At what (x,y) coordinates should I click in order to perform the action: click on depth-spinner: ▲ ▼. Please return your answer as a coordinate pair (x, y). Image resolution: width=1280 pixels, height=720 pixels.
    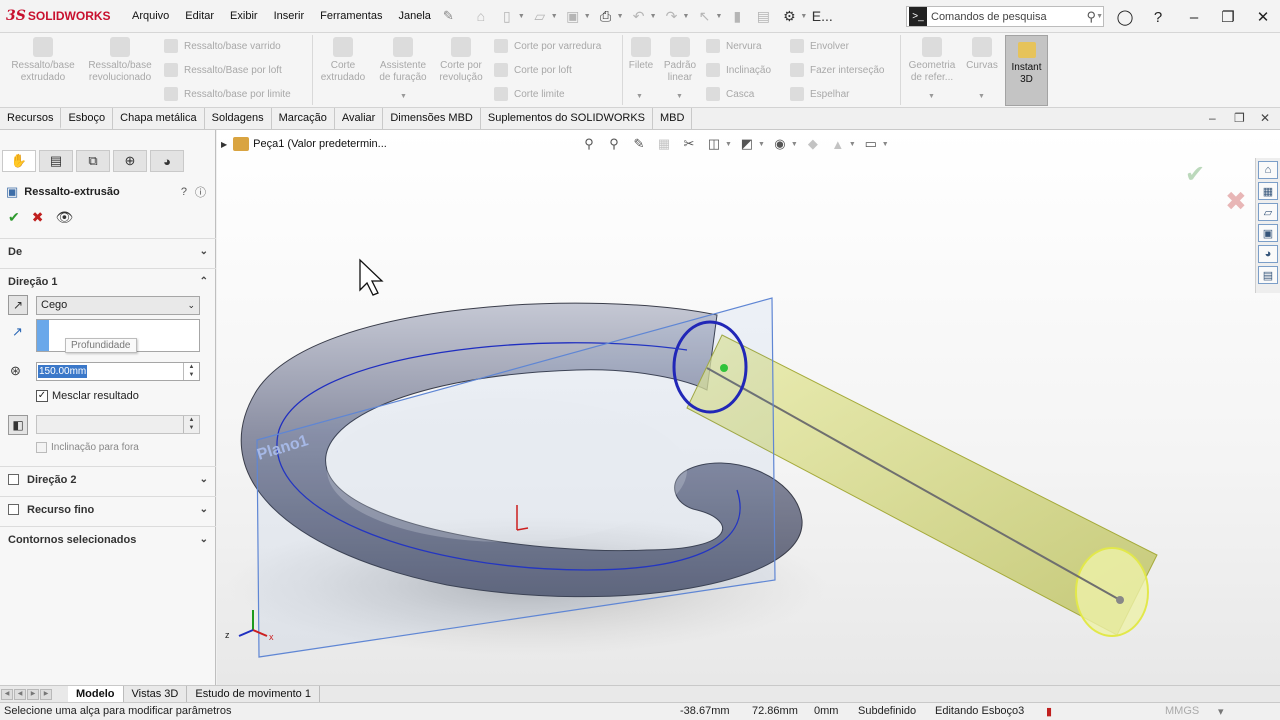
    Looking at the image, I should click on (191, 371).